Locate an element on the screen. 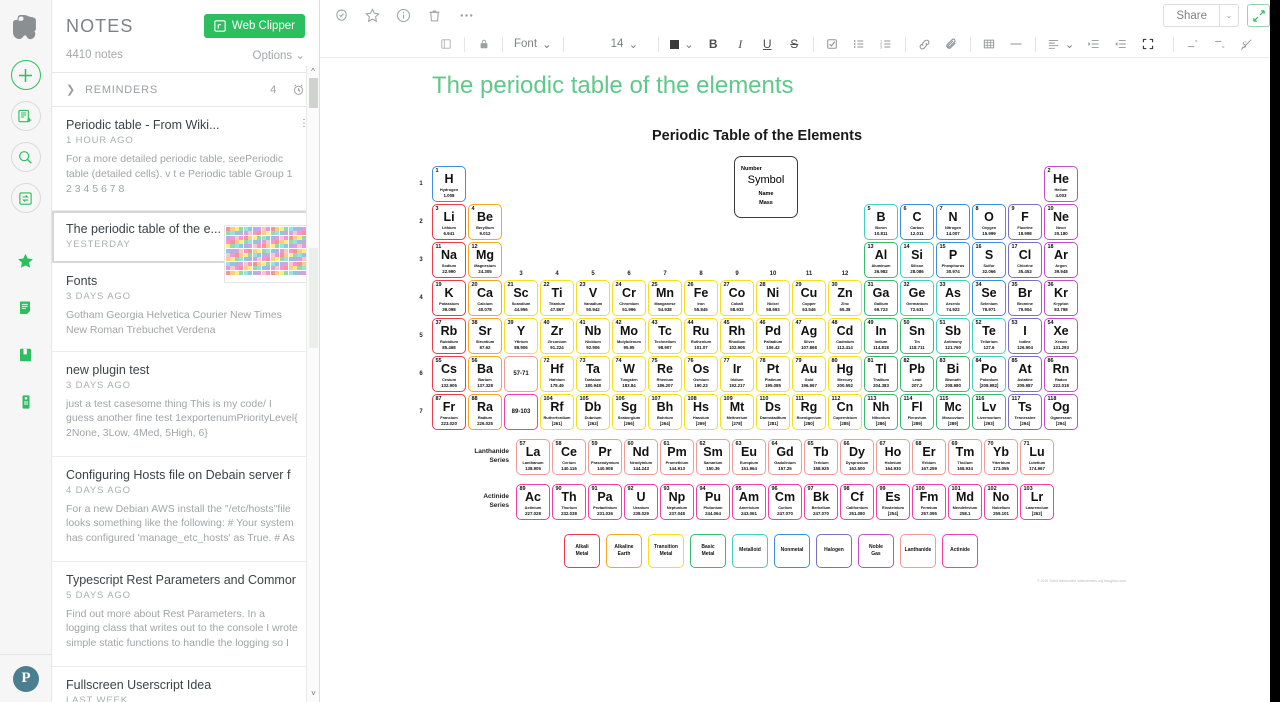  element-number: 46 is located at coordinates (762, 323).